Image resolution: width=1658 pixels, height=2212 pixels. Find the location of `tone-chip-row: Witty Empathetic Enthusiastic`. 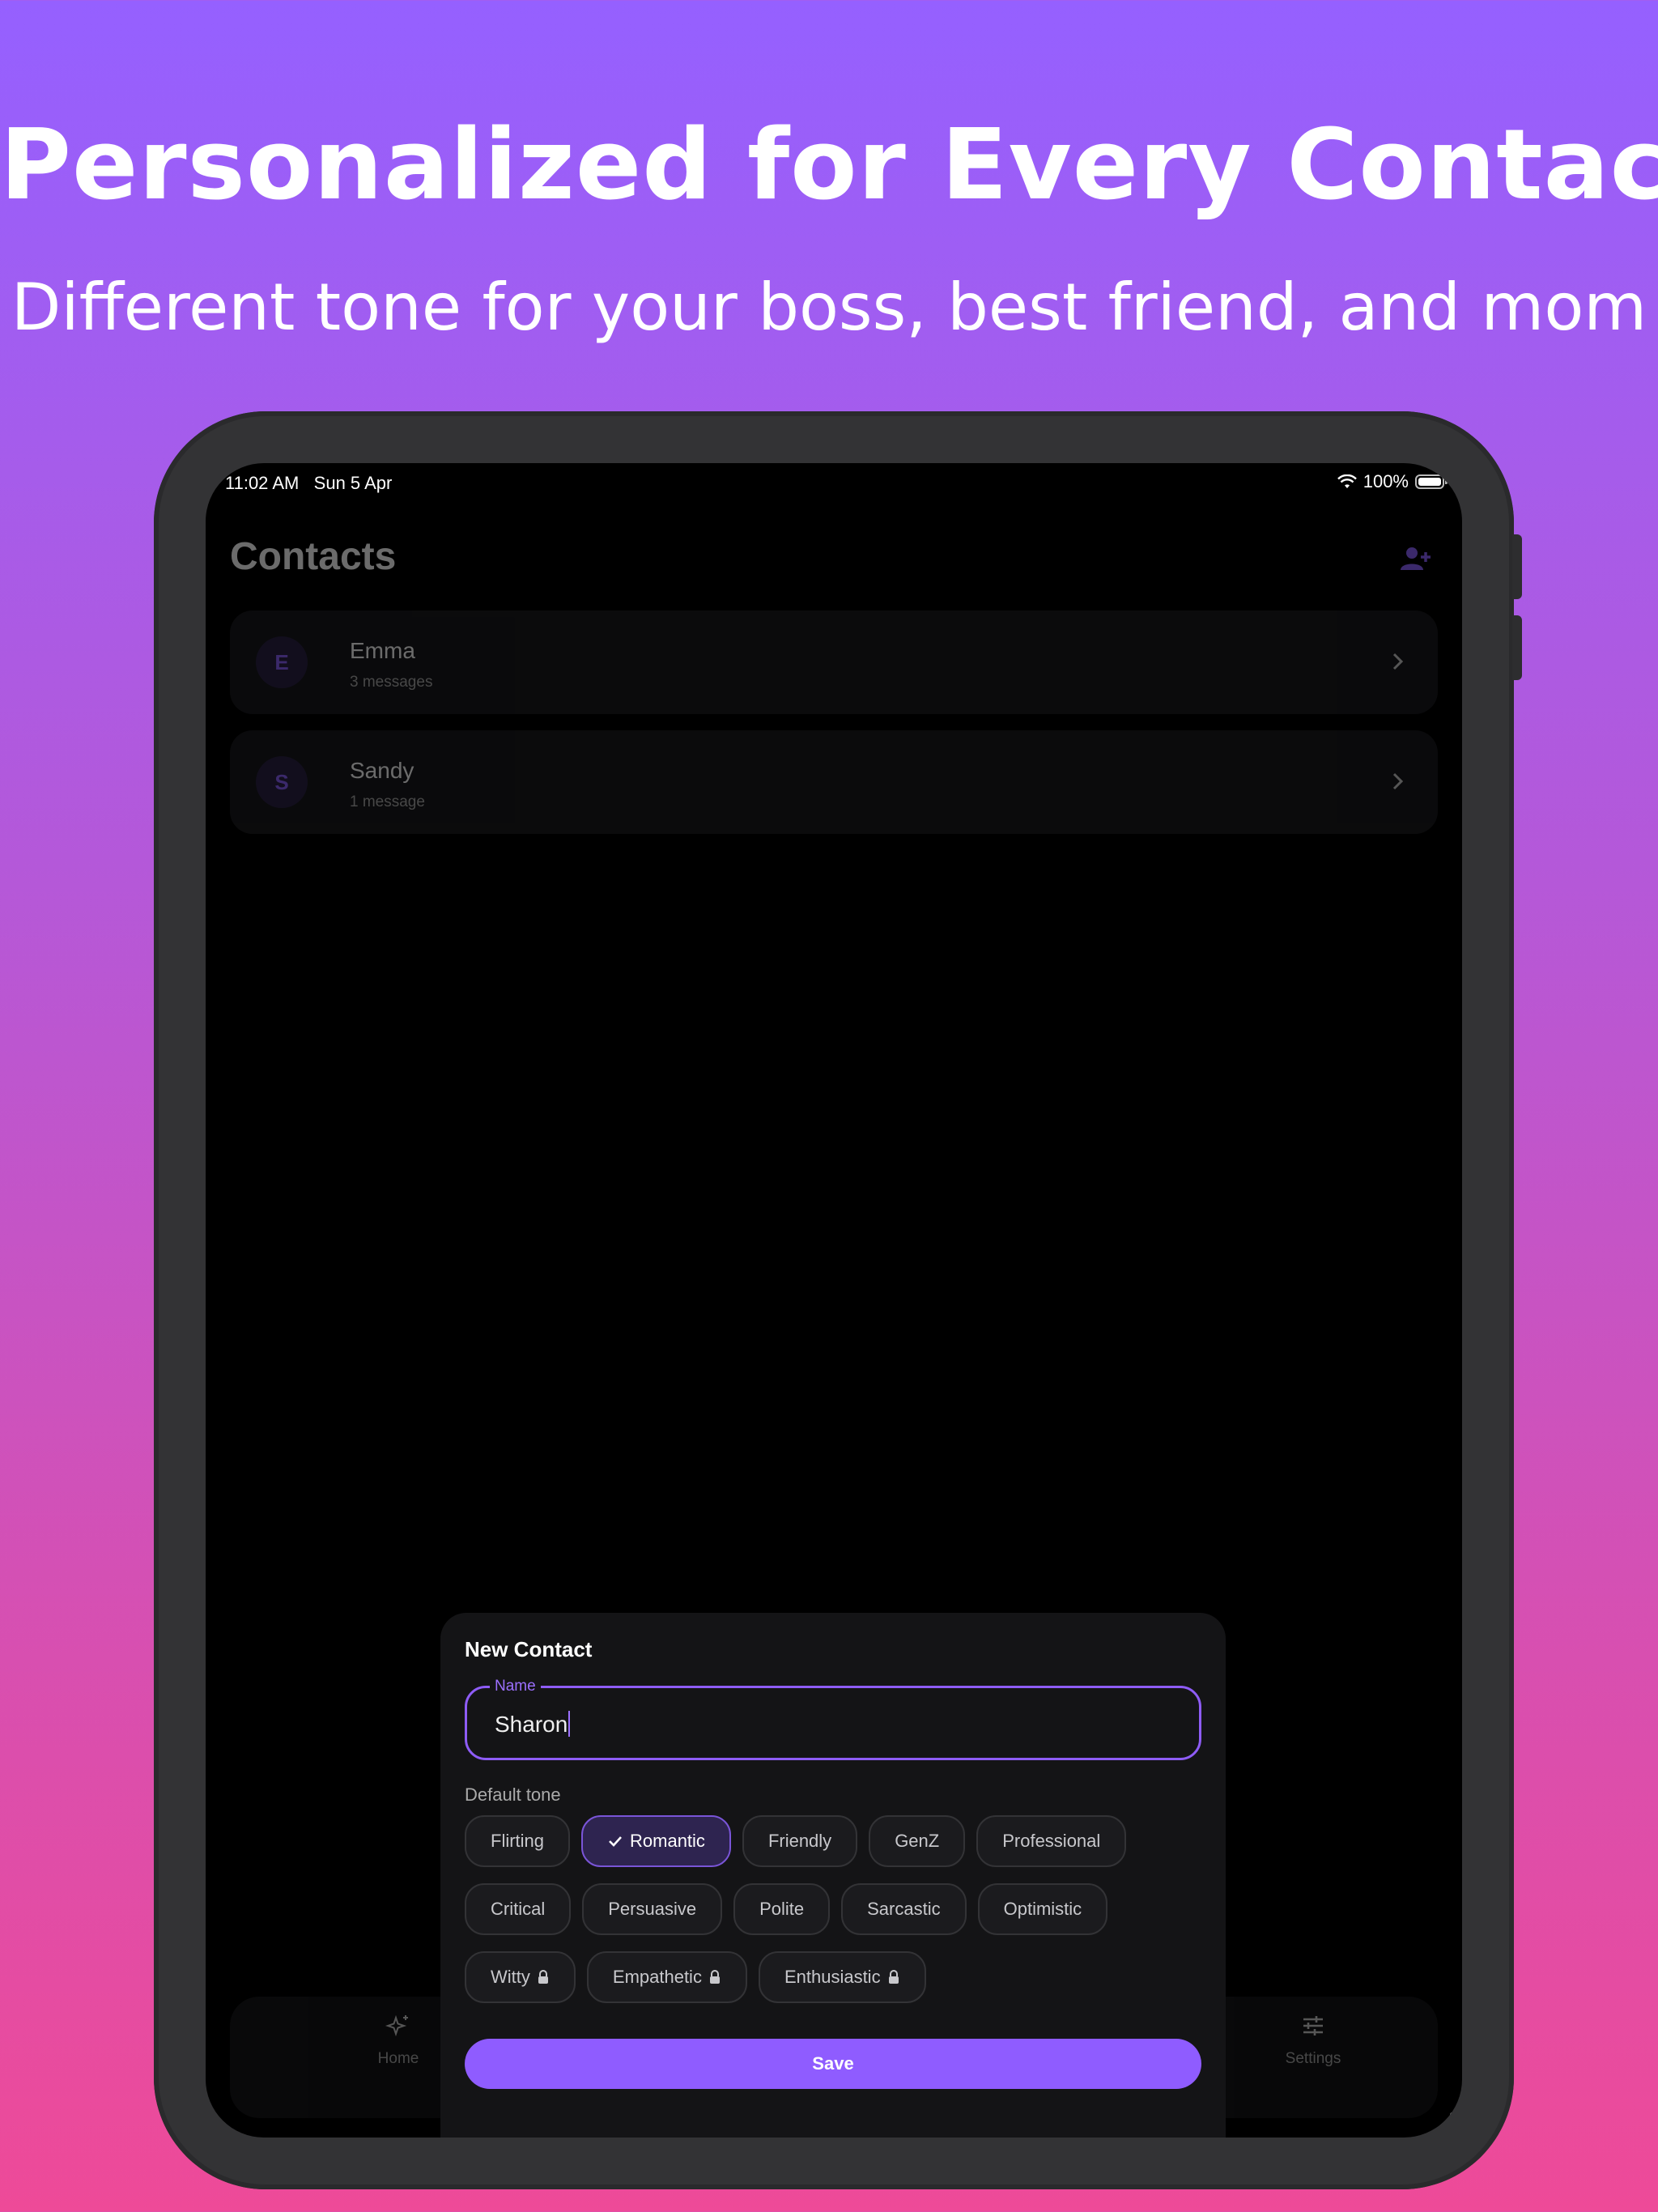

tone-chip-row: Witty Empathetic Enthusiastic is located at coordinates (695, 1977).